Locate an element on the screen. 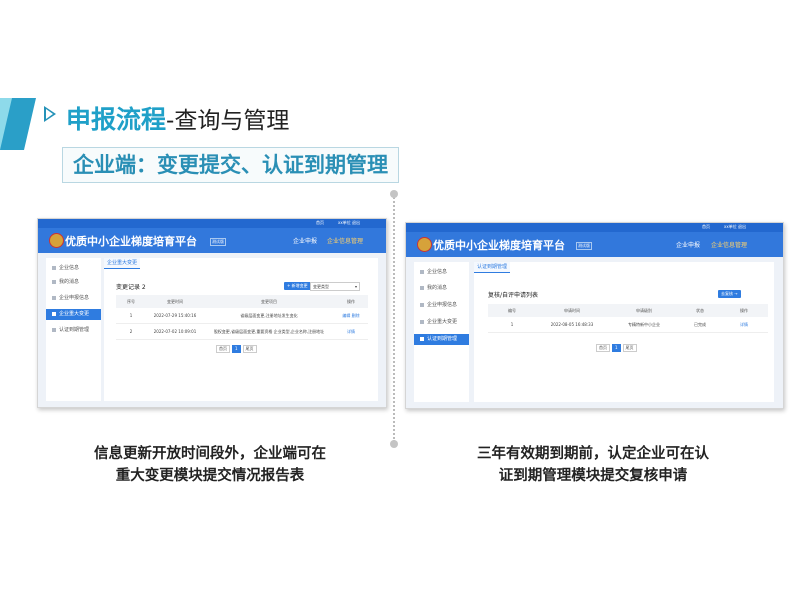  version-badge: 测试版 is located at coordinates (218, 242).